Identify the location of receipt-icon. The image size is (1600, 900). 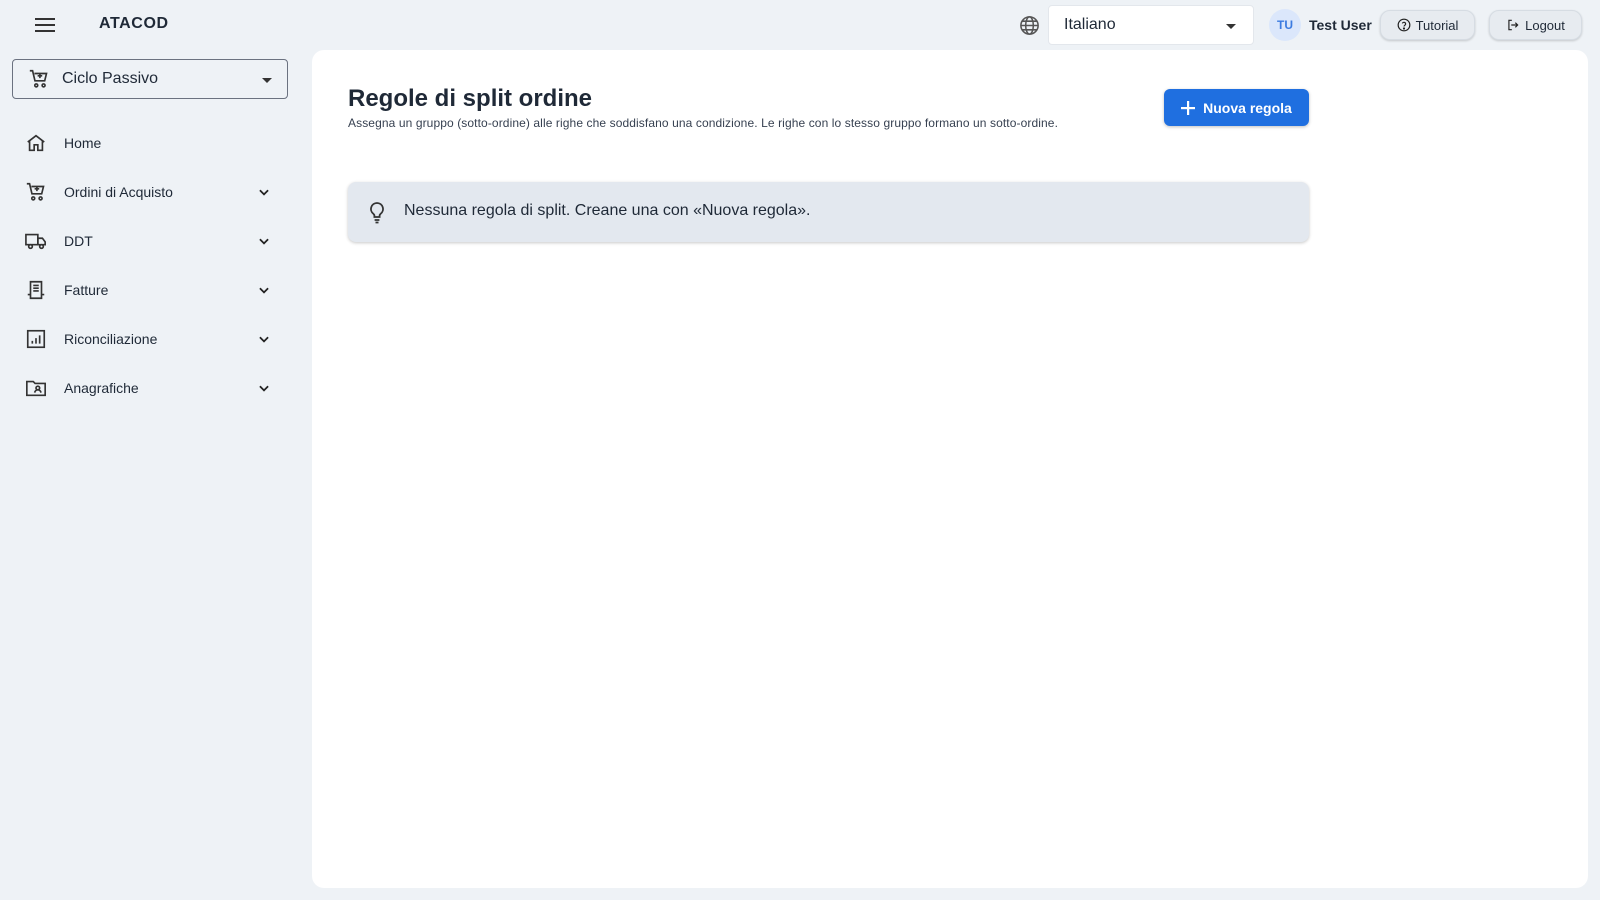
(36, 290).